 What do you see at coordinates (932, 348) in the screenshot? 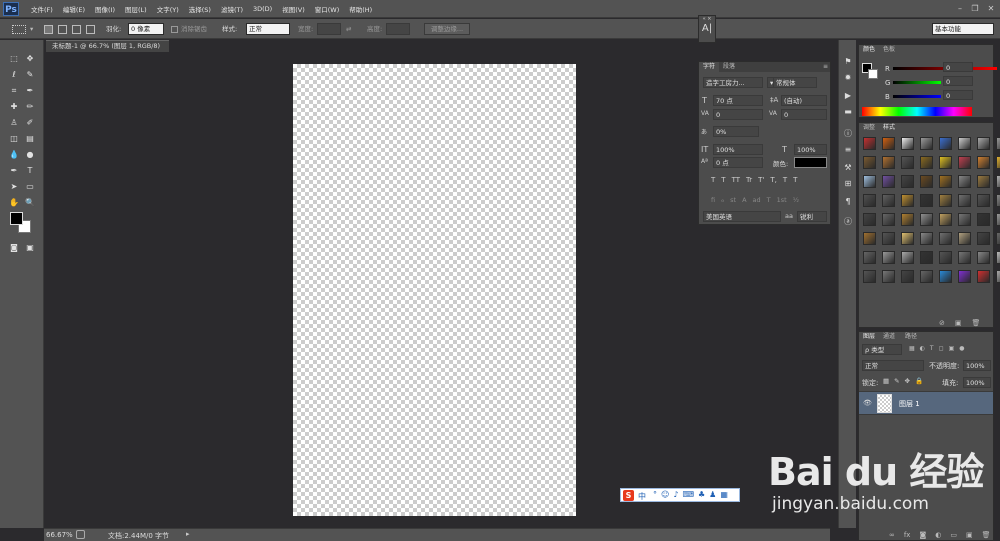
I see `filter-type-icon: T` at bounding box center [932, 348].